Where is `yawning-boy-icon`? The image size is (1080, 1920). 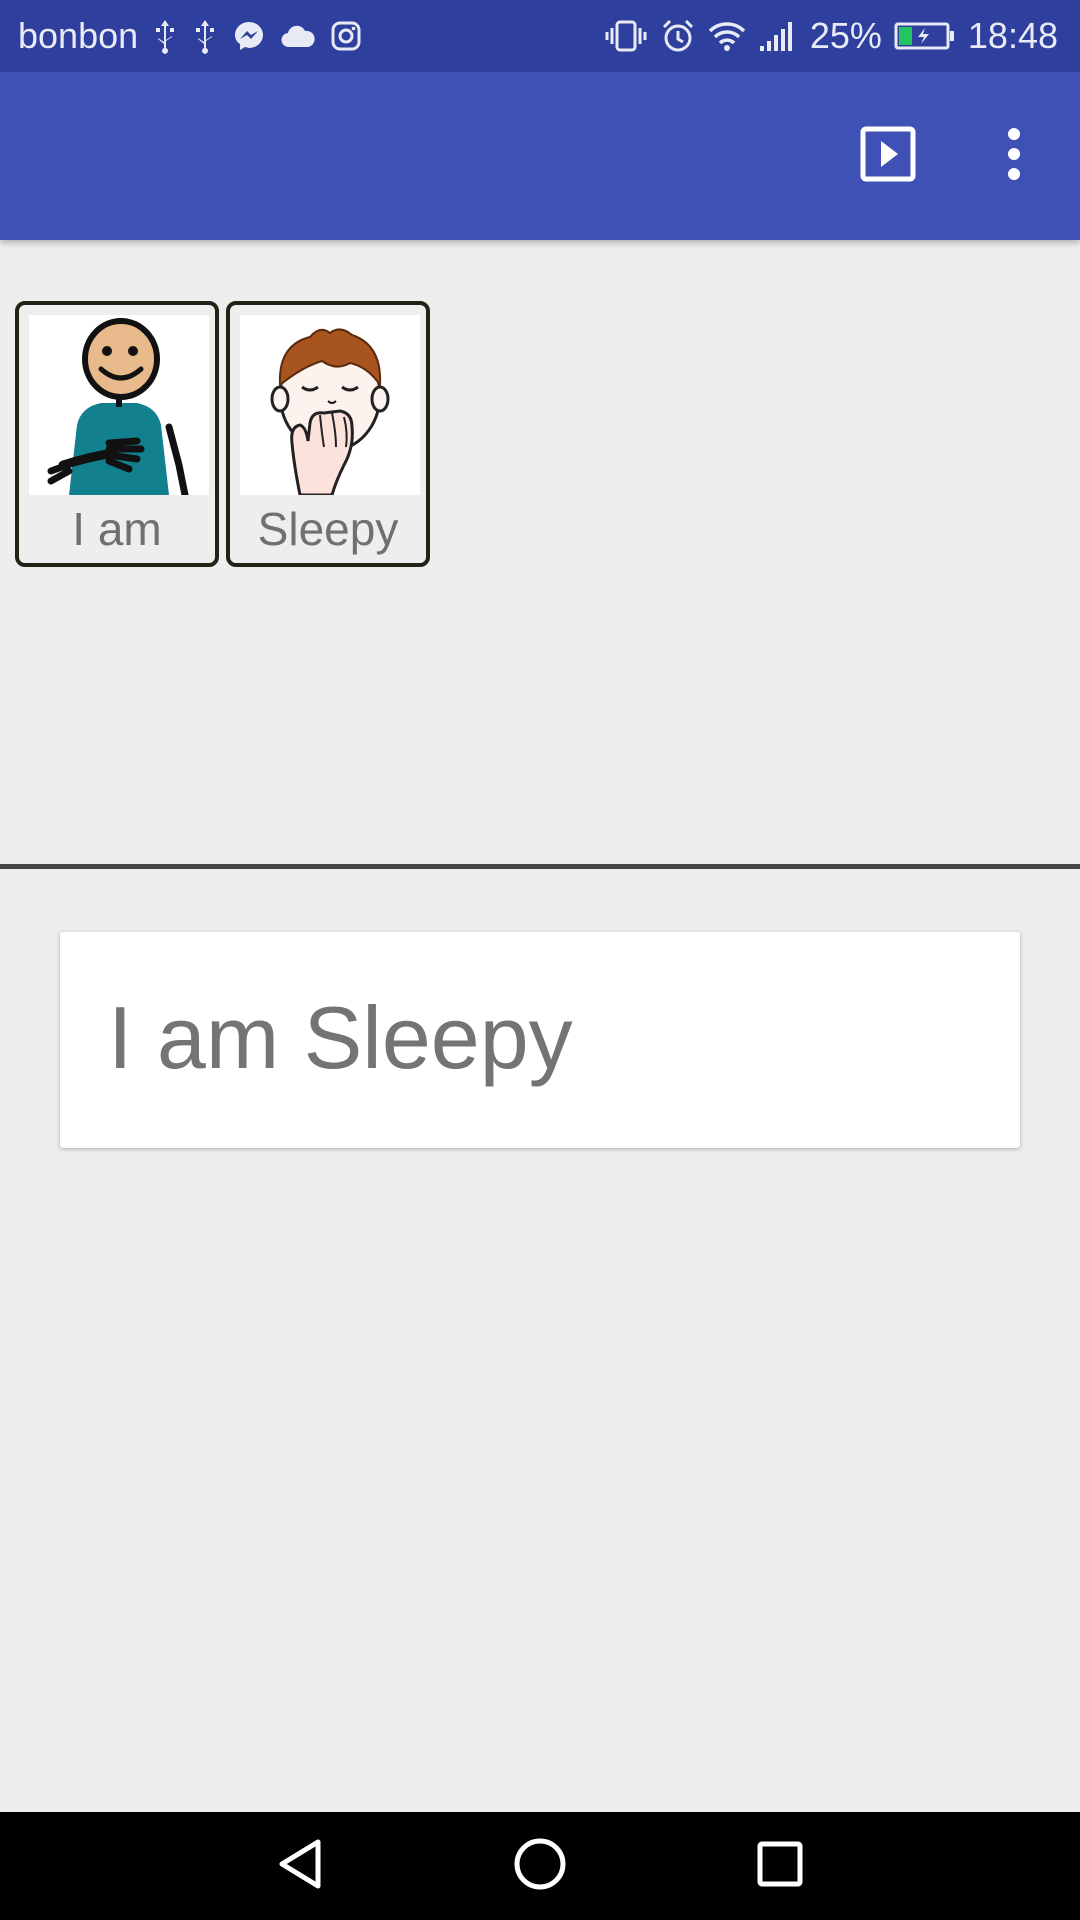
yawning-boy-icon is located at coordinates (330, 405).